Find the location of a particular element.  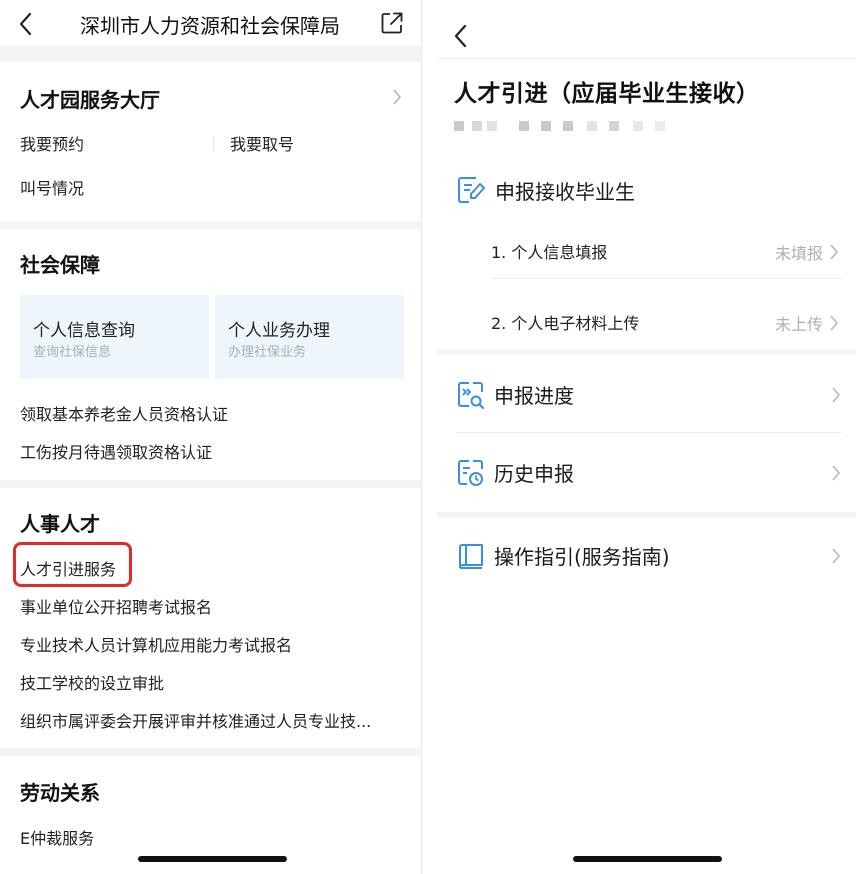

personal-info-step: 1. 个人信息填报 未填报 is located at coordinates (666, 251).